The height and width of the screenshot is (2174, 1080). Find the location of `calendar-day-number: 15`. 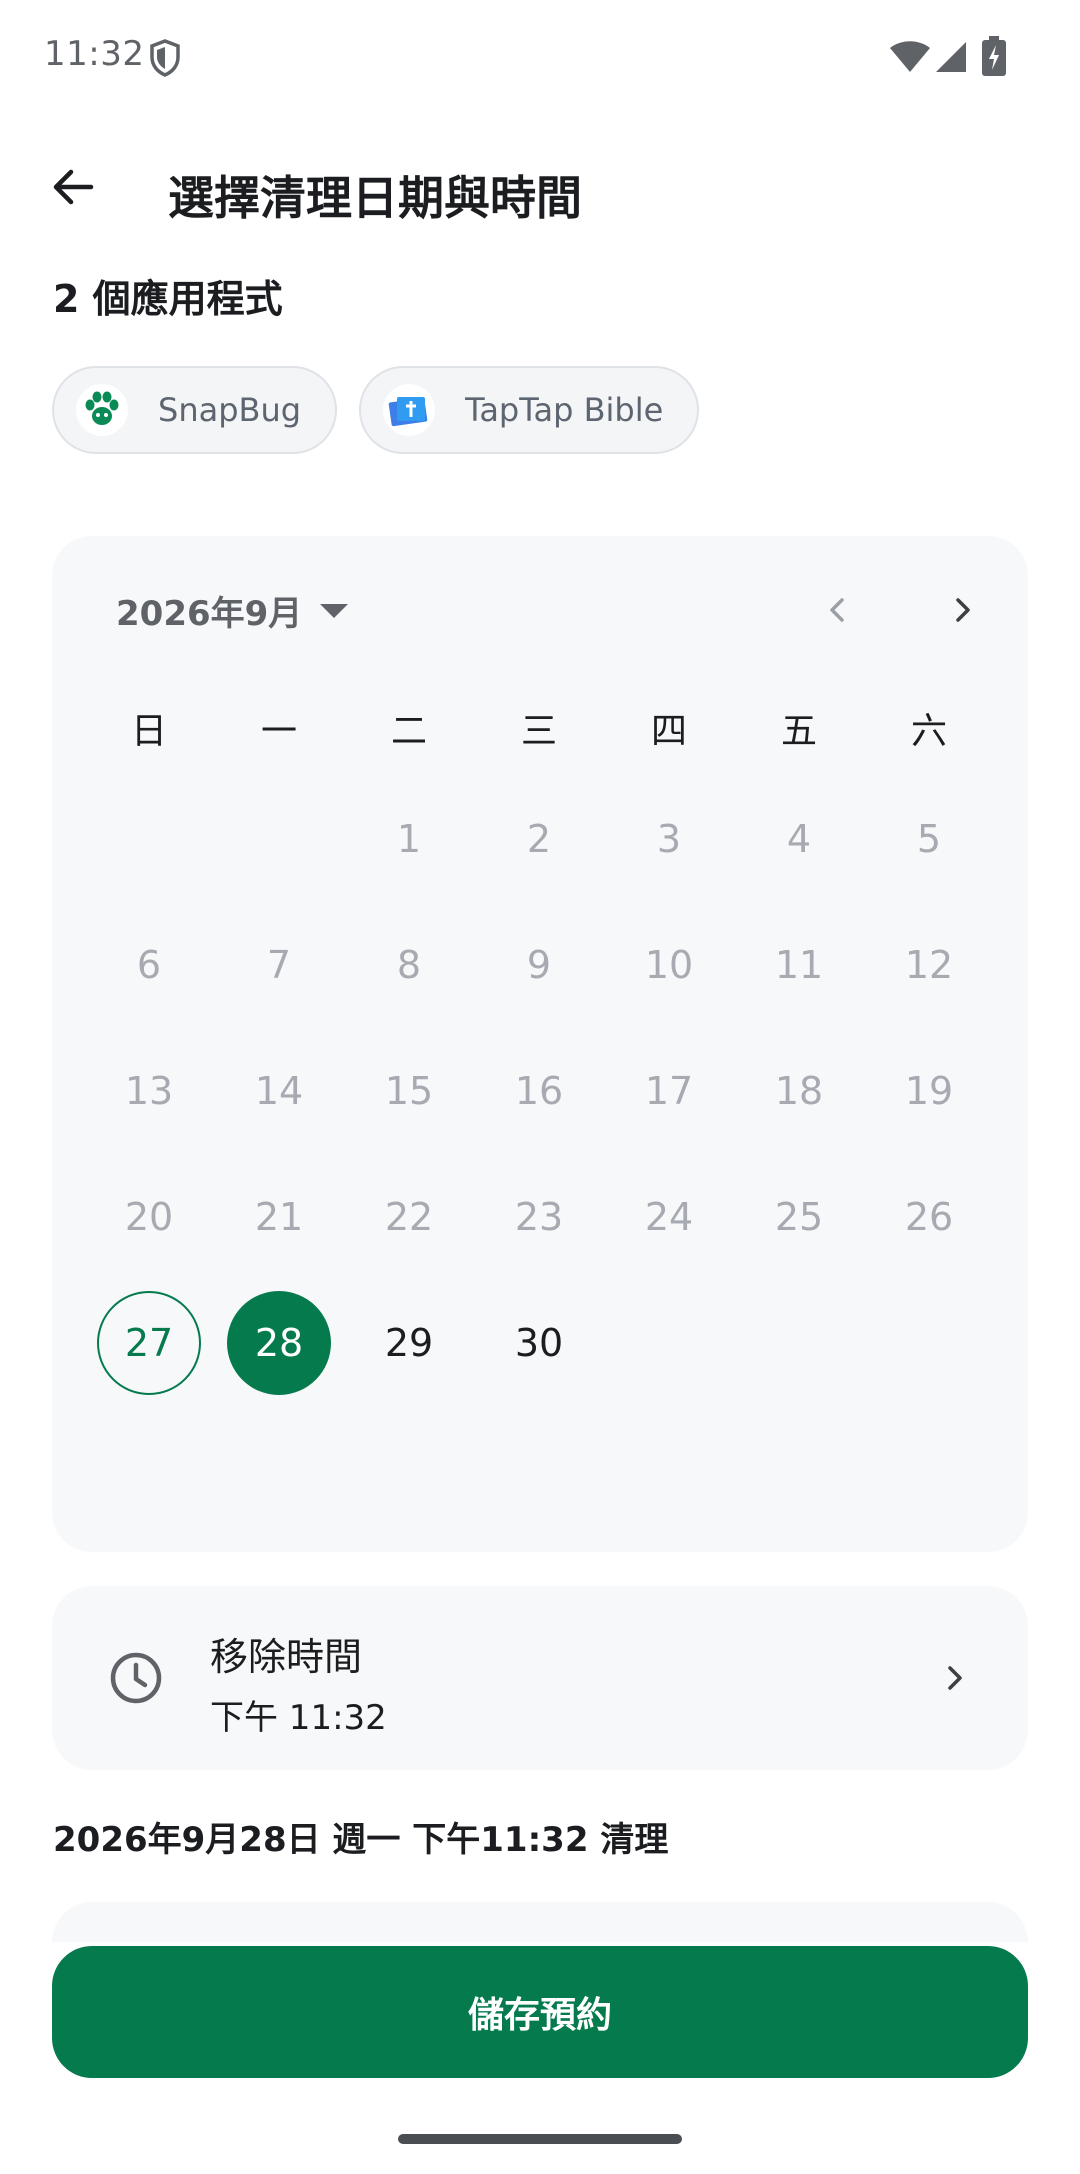

calendar-day-number: 15 is located at coordinates (409, 1091).